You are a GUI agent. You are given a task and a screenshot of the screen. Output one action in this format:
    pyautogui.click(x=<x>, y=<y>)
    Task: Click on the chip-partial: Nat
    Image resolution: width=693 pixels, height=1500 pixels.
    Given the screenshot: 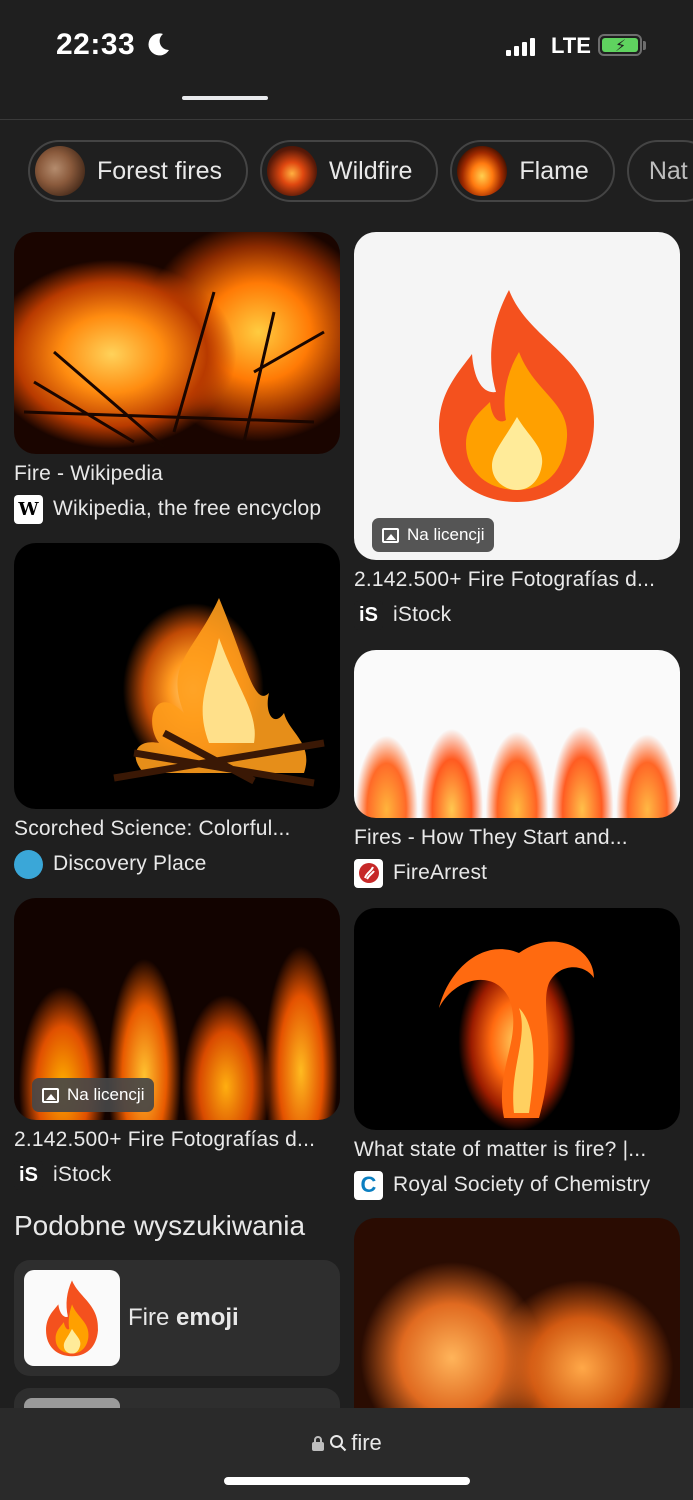 What is the action you would take?
    pyautogui.click(x=659, y=171)
    